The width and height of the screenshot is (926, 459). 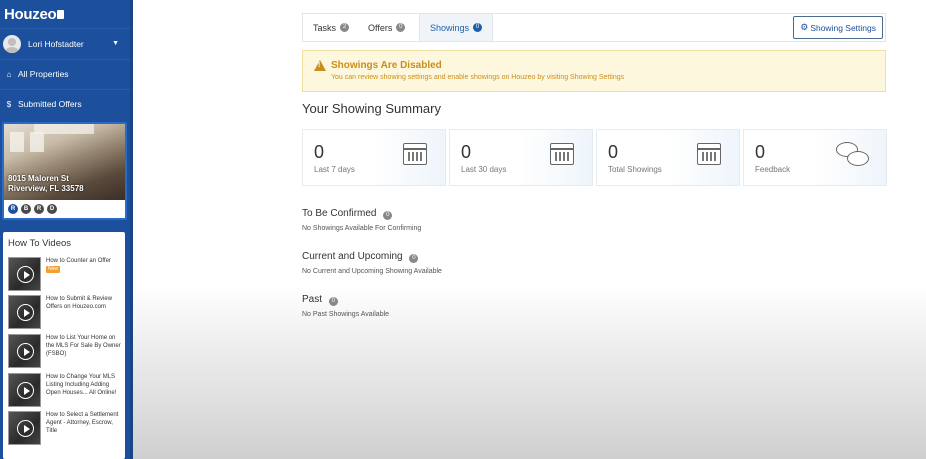 What do you see at coordinates (30, 14) in the screenshot?
I see `logo-text: Houzeo` at bounding box center [30, 14].